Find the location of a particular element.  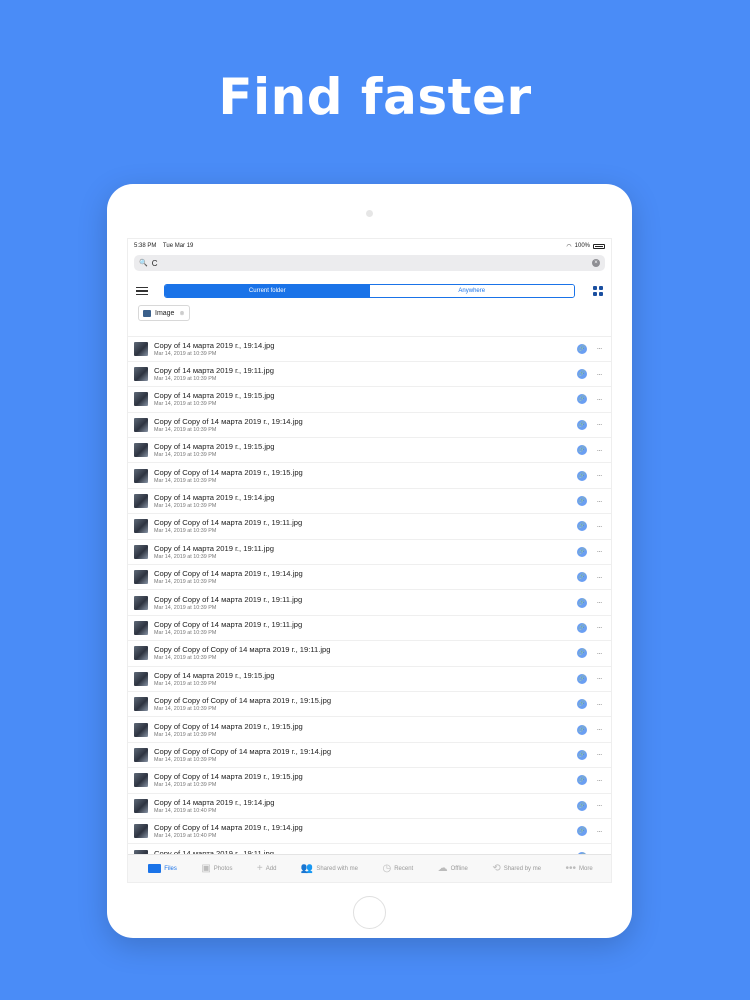

tab-files: Files is located at coordinates (162, 868).